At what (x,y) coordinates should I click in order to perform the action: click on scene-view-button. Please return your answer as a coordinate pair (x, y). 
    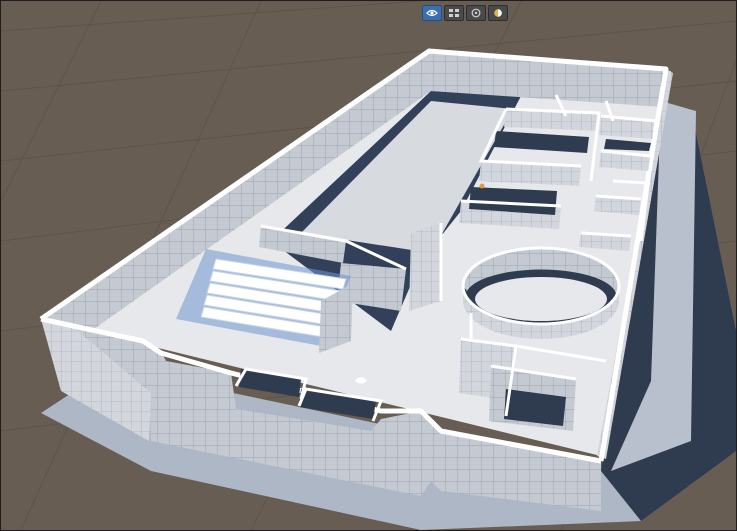
    Looking at the image, I should click on (432, 13).